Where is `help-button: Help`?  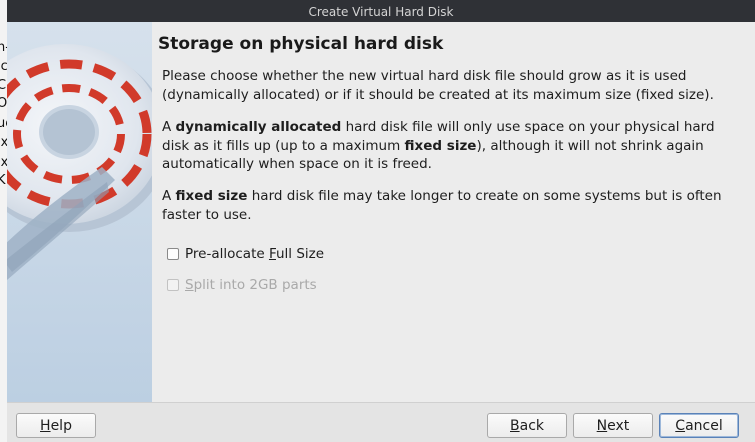
help-button: Help is located at coordinates (56, 425).